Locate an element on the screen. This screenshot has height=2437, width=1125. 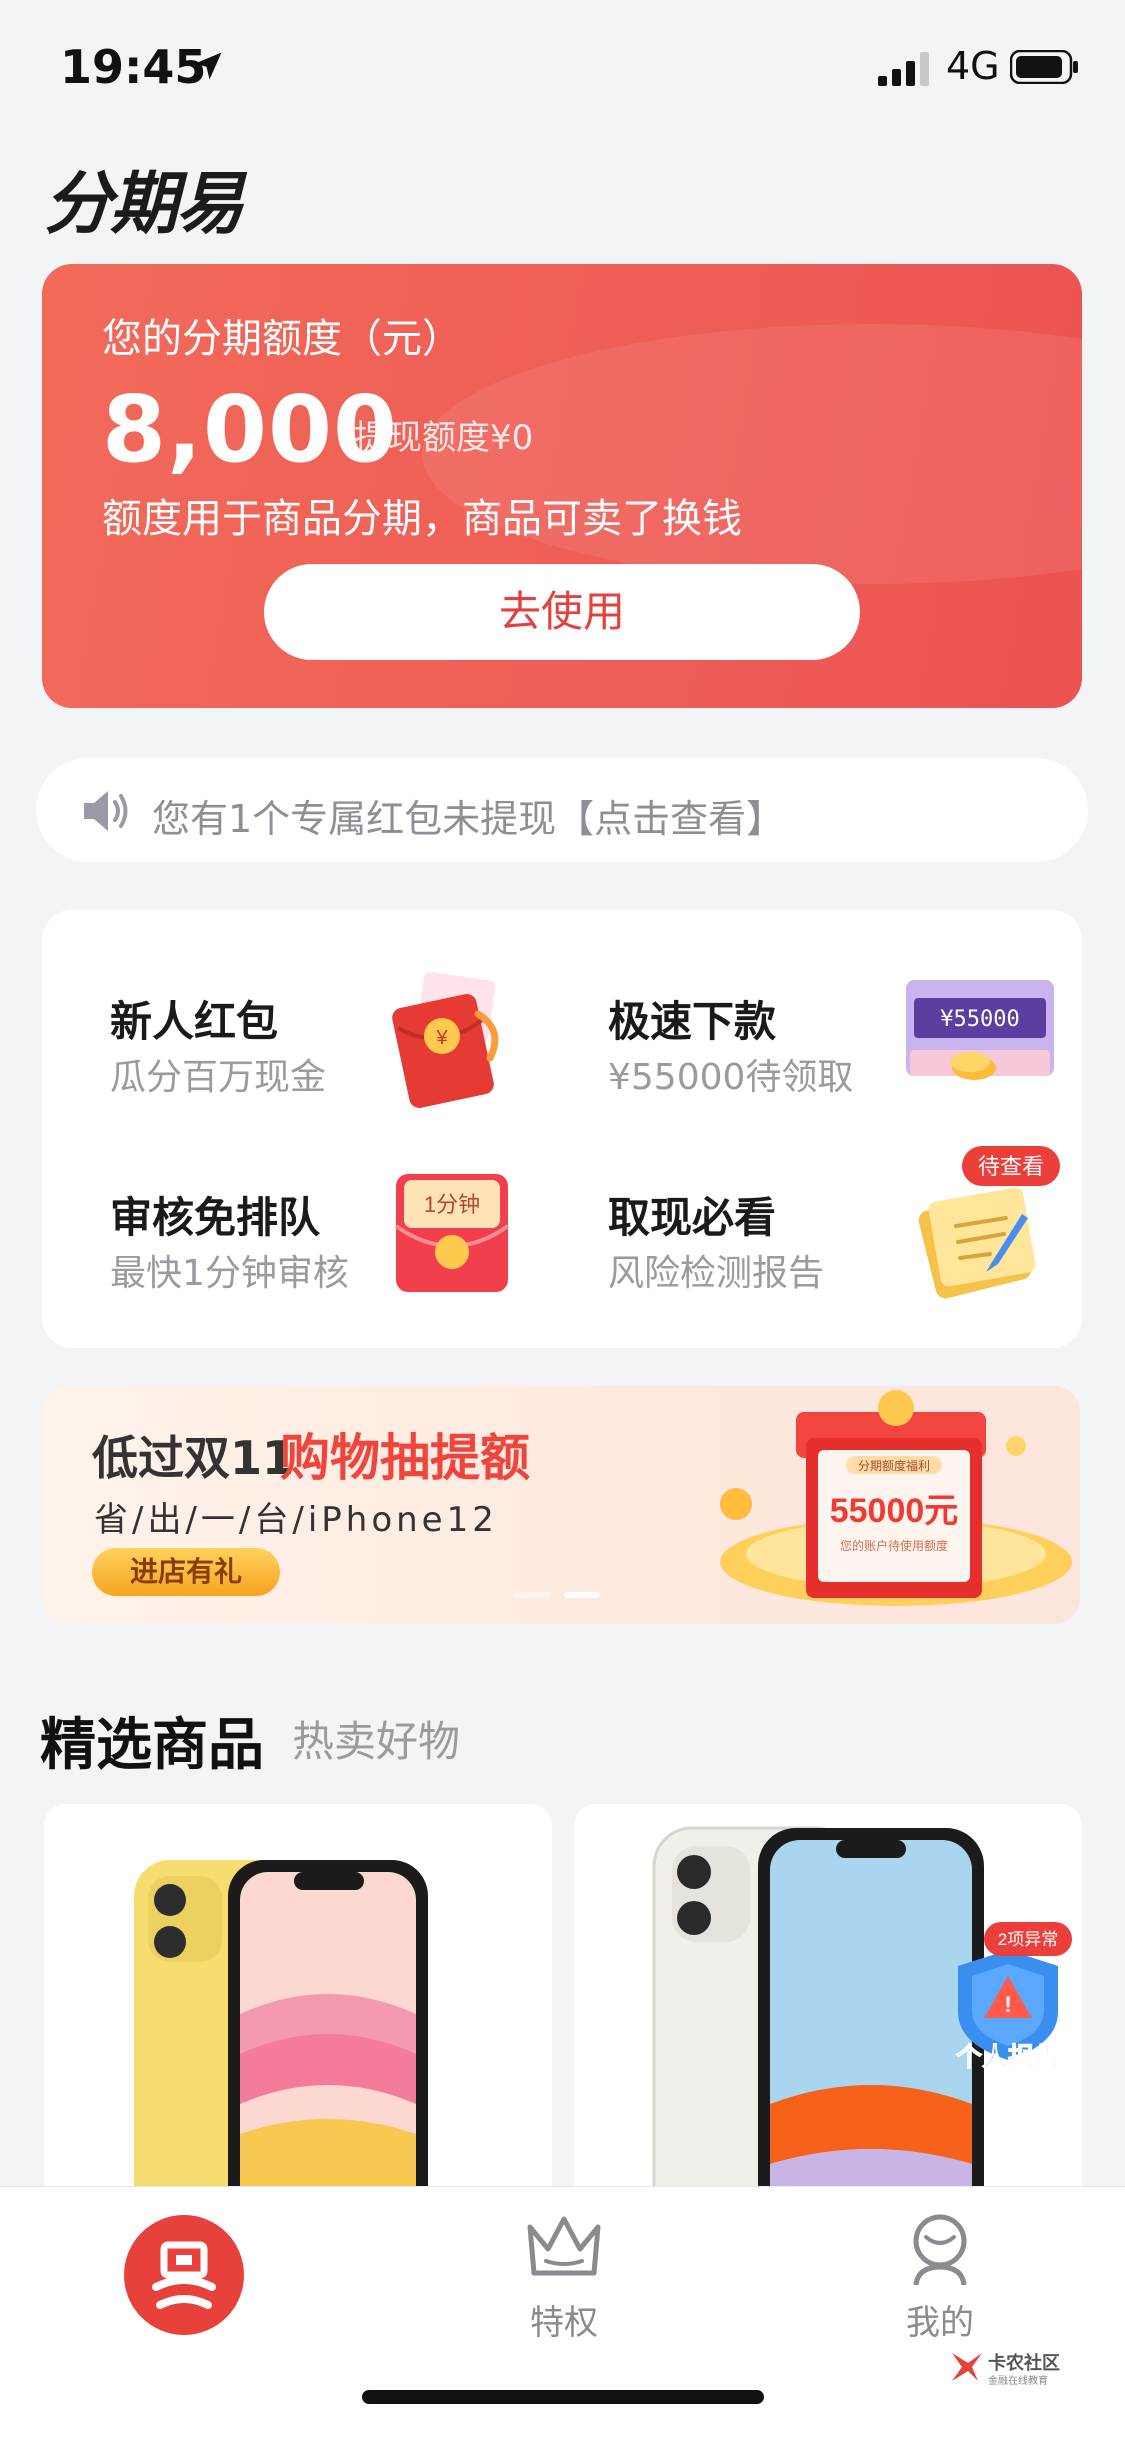
personal-report-badge: ! 2项异常 个人报告 is located at coordinates (1008, 1995).